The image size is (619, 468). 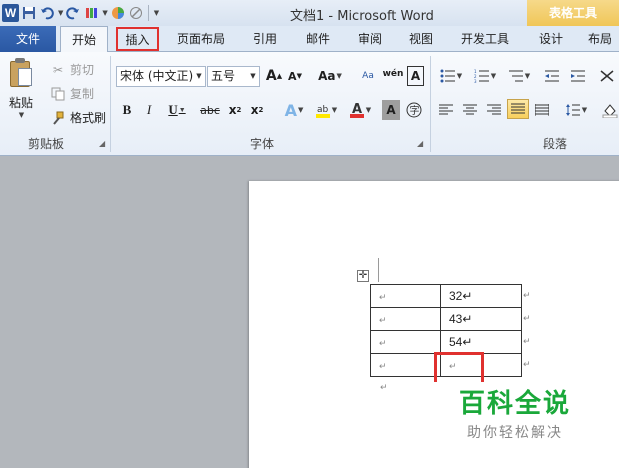 What do you see at coordinates (28, 39) in the screenshot?
I see `tab-file: 文件` at bounding box center [28, 39].